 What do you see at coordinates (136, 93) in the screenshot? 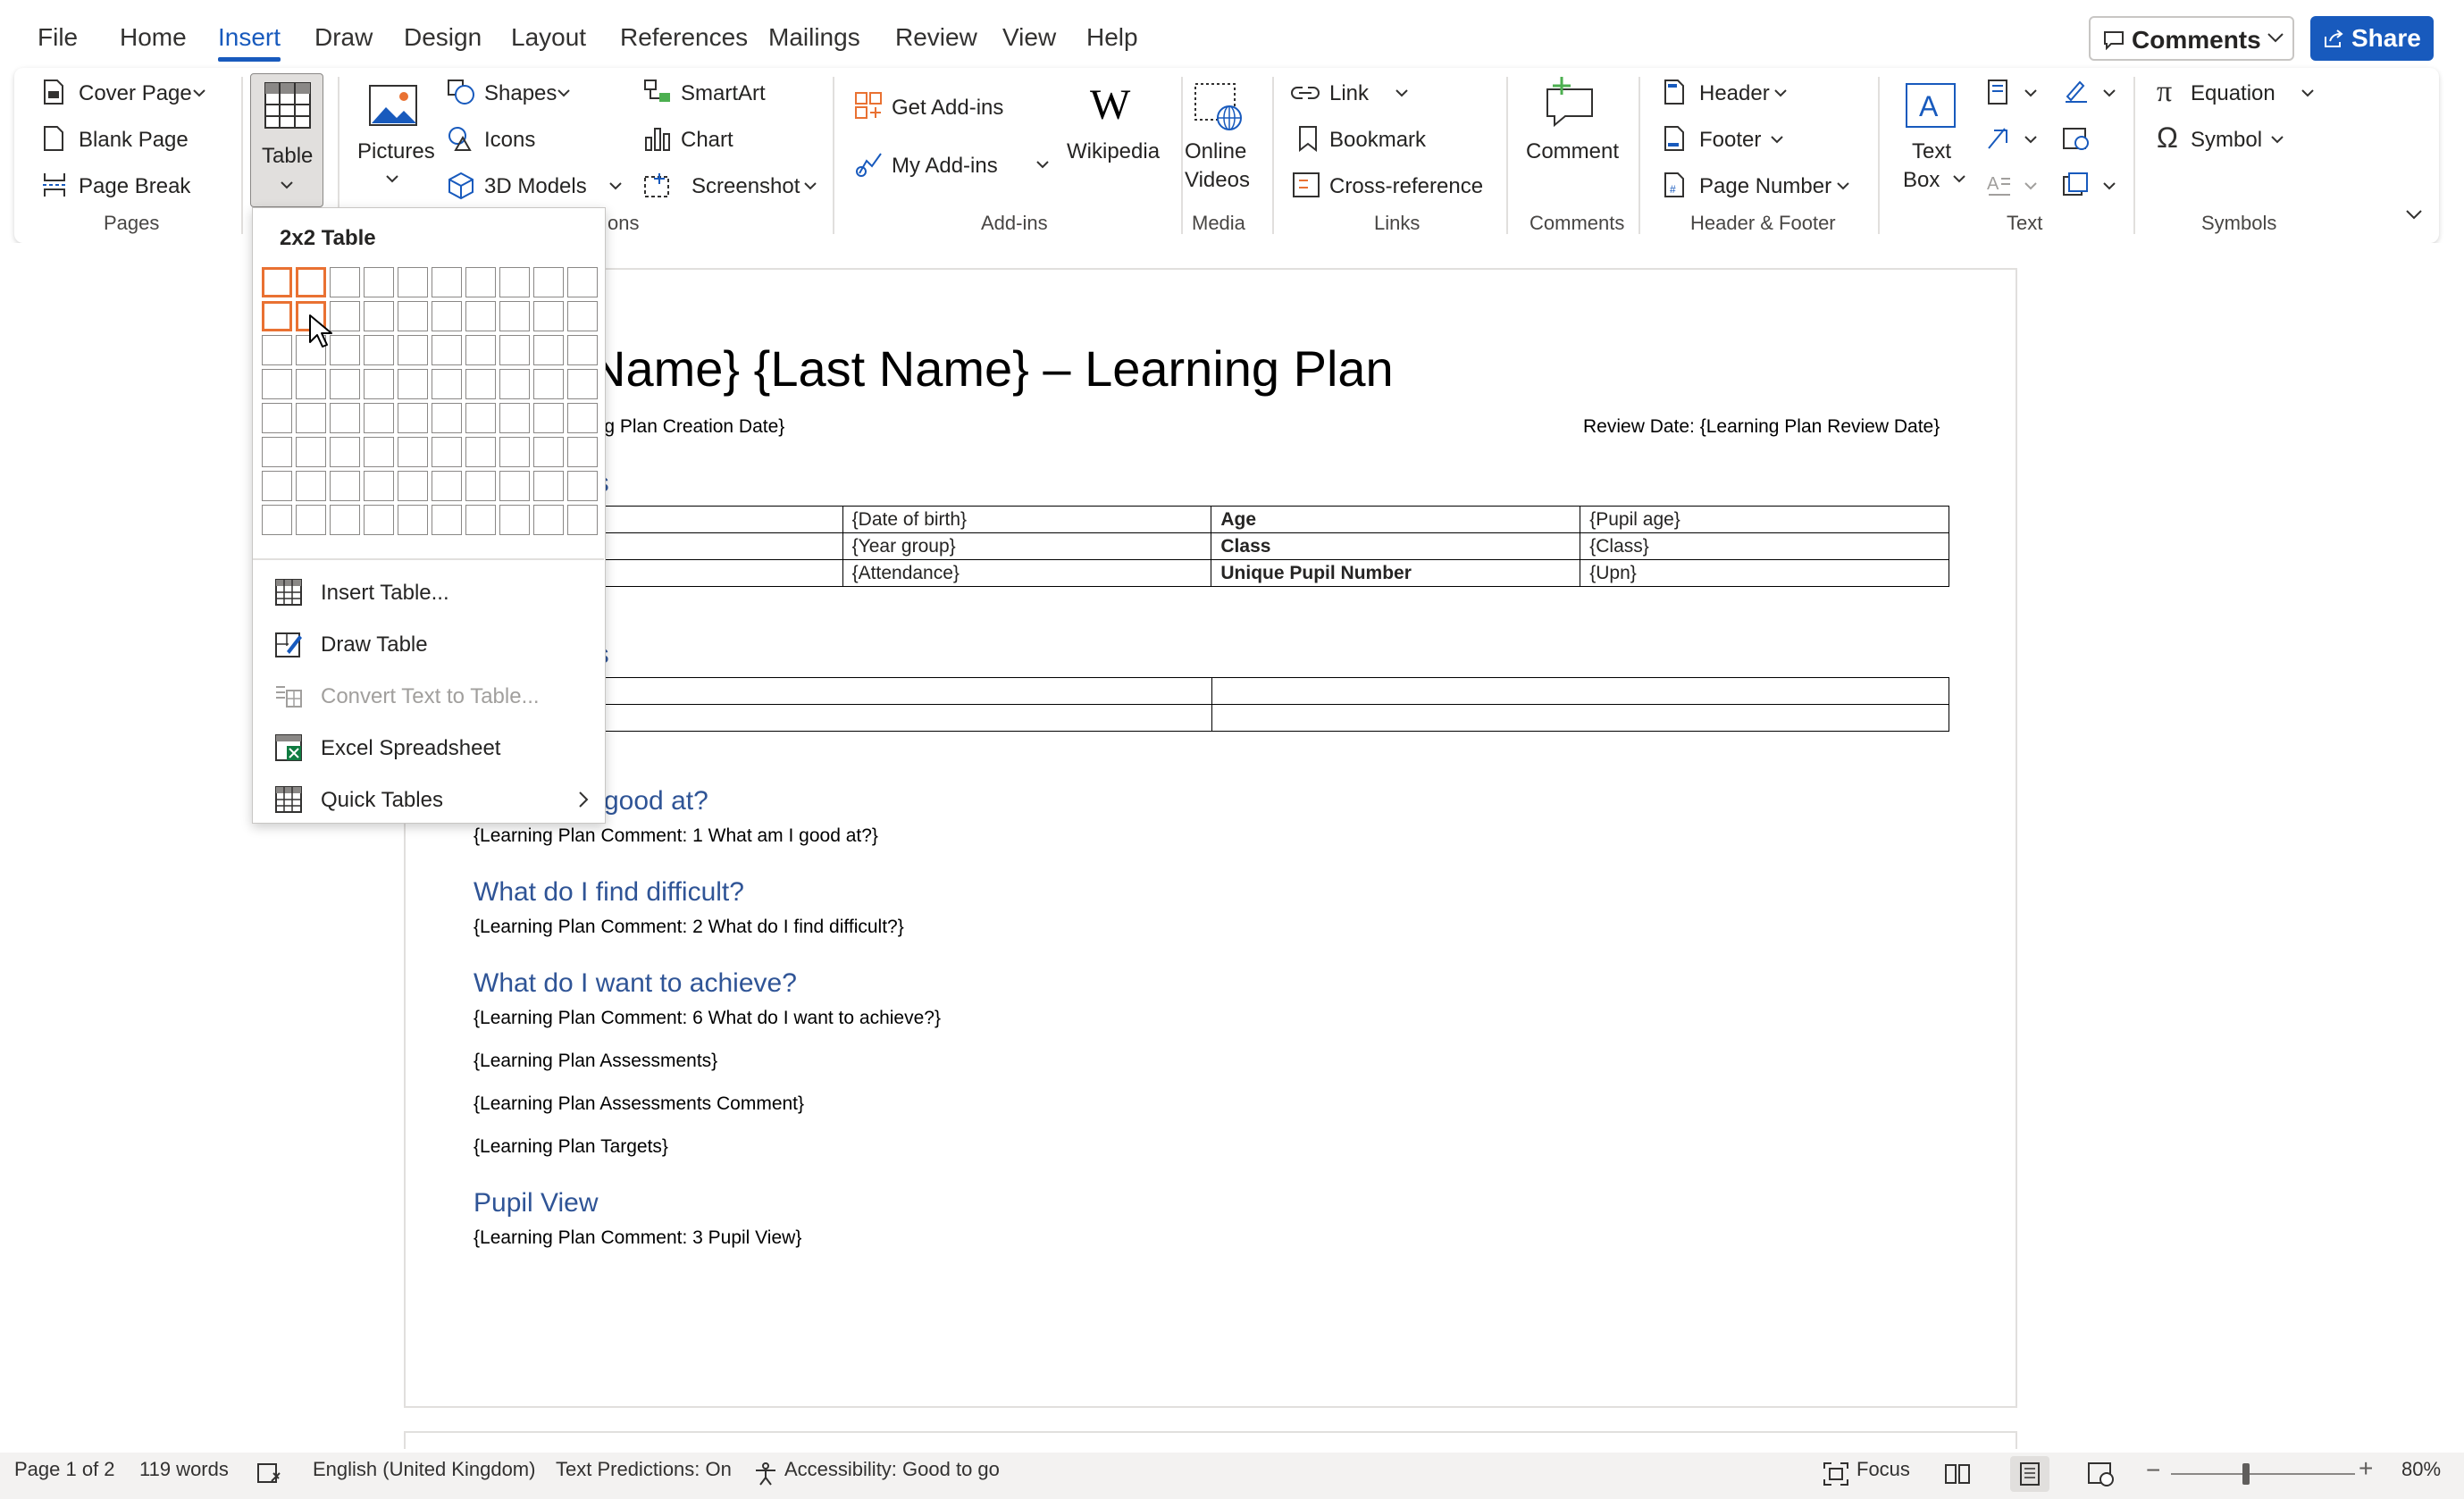
I see `cover-page-button: Cover Page` at bounding box center [136, 93].